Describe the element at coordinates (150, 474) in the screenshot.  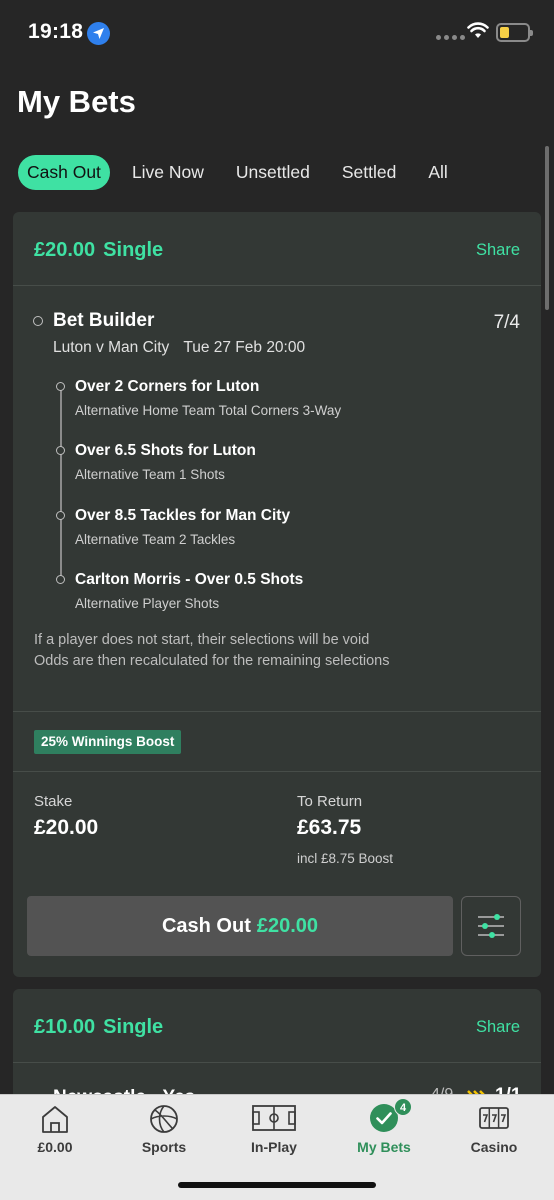
I see `selection-market: Alternative Team 1 Shots` at that location.